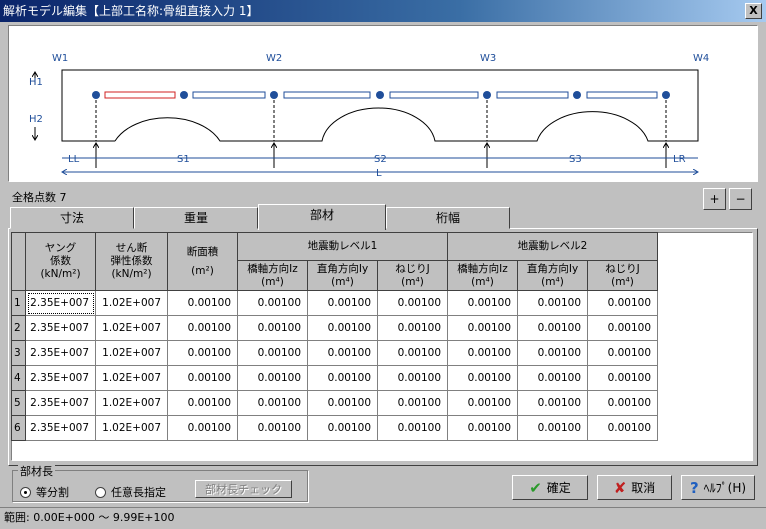 Image resolution: width=766 pixels, height=529 pixels. I want to click on ok-button: ✔ 確定, so click(550, 487).